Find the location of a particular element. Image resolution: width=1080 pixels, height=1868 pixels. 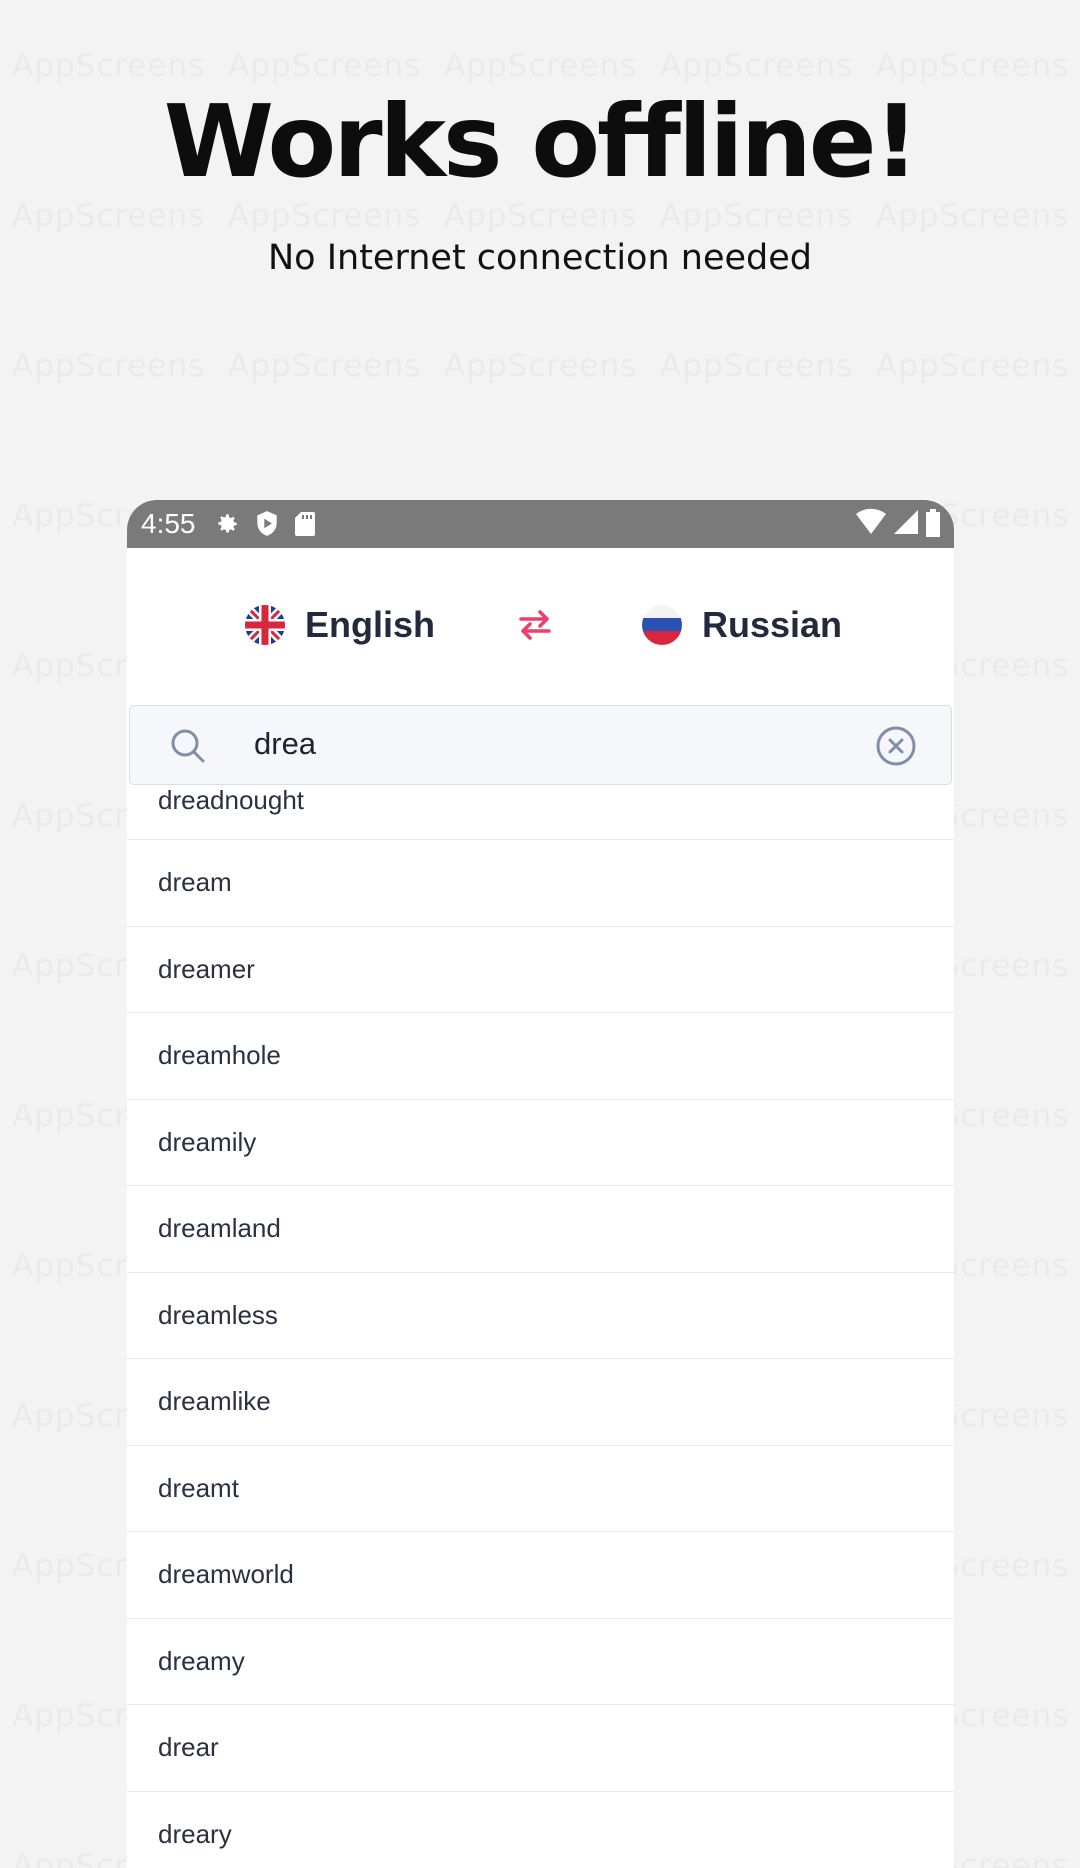

result-item: dream is located at coordinates (540, 883).